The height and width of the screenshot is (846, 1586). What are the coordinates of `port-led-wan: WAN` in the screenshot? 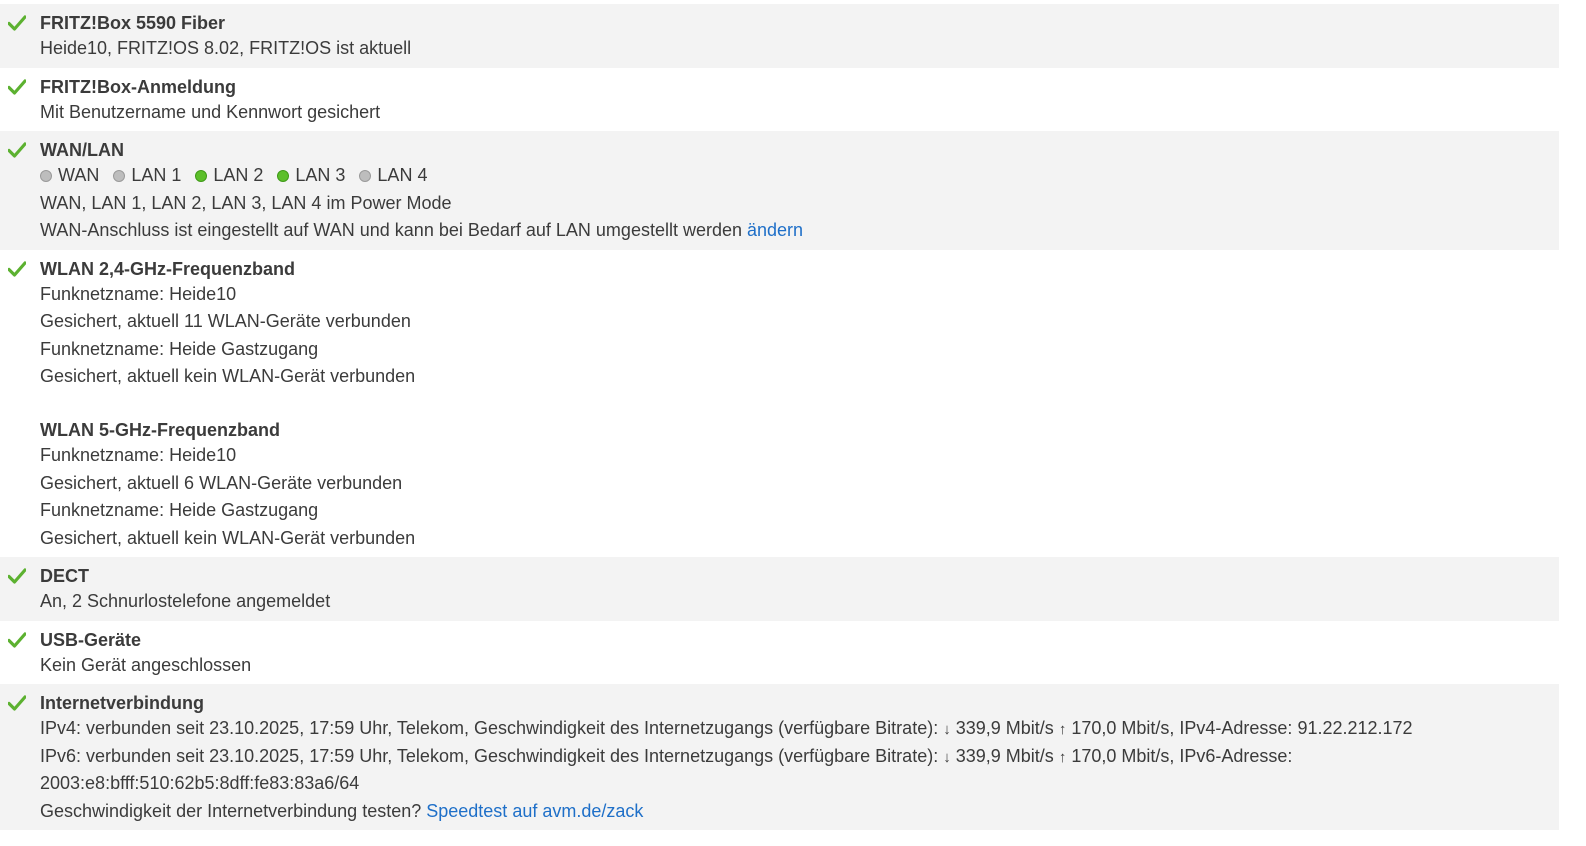 It's located at (76, 176).